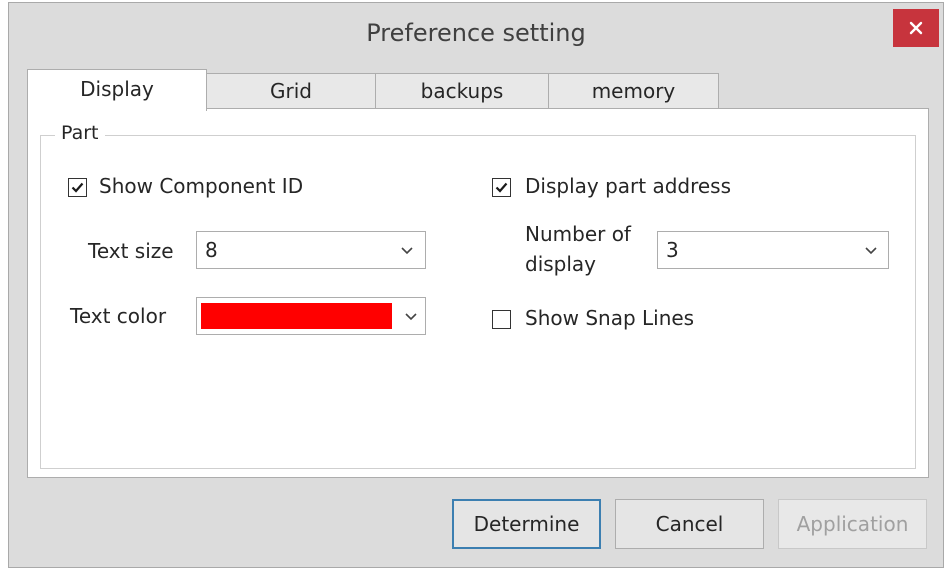 Image resolution: width=950 pixels, height=573 pixels. What do you see at coordinates (773, 250) in the screenshot?
I see `number-of-display-select: 3` at bounding box center [773, 250].